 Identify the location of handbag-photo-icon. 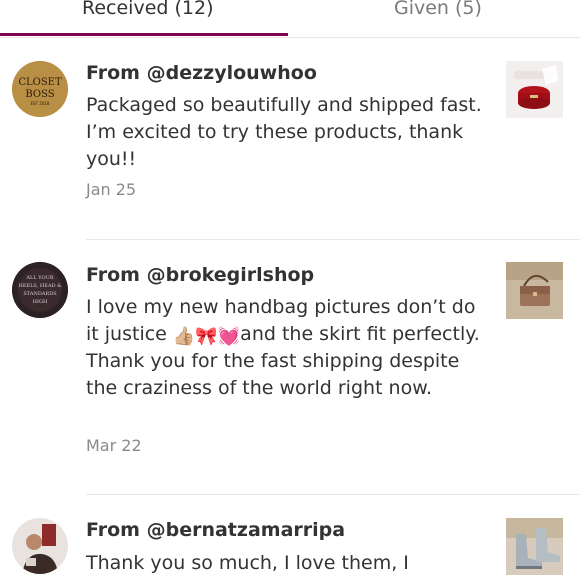
(534, 290).